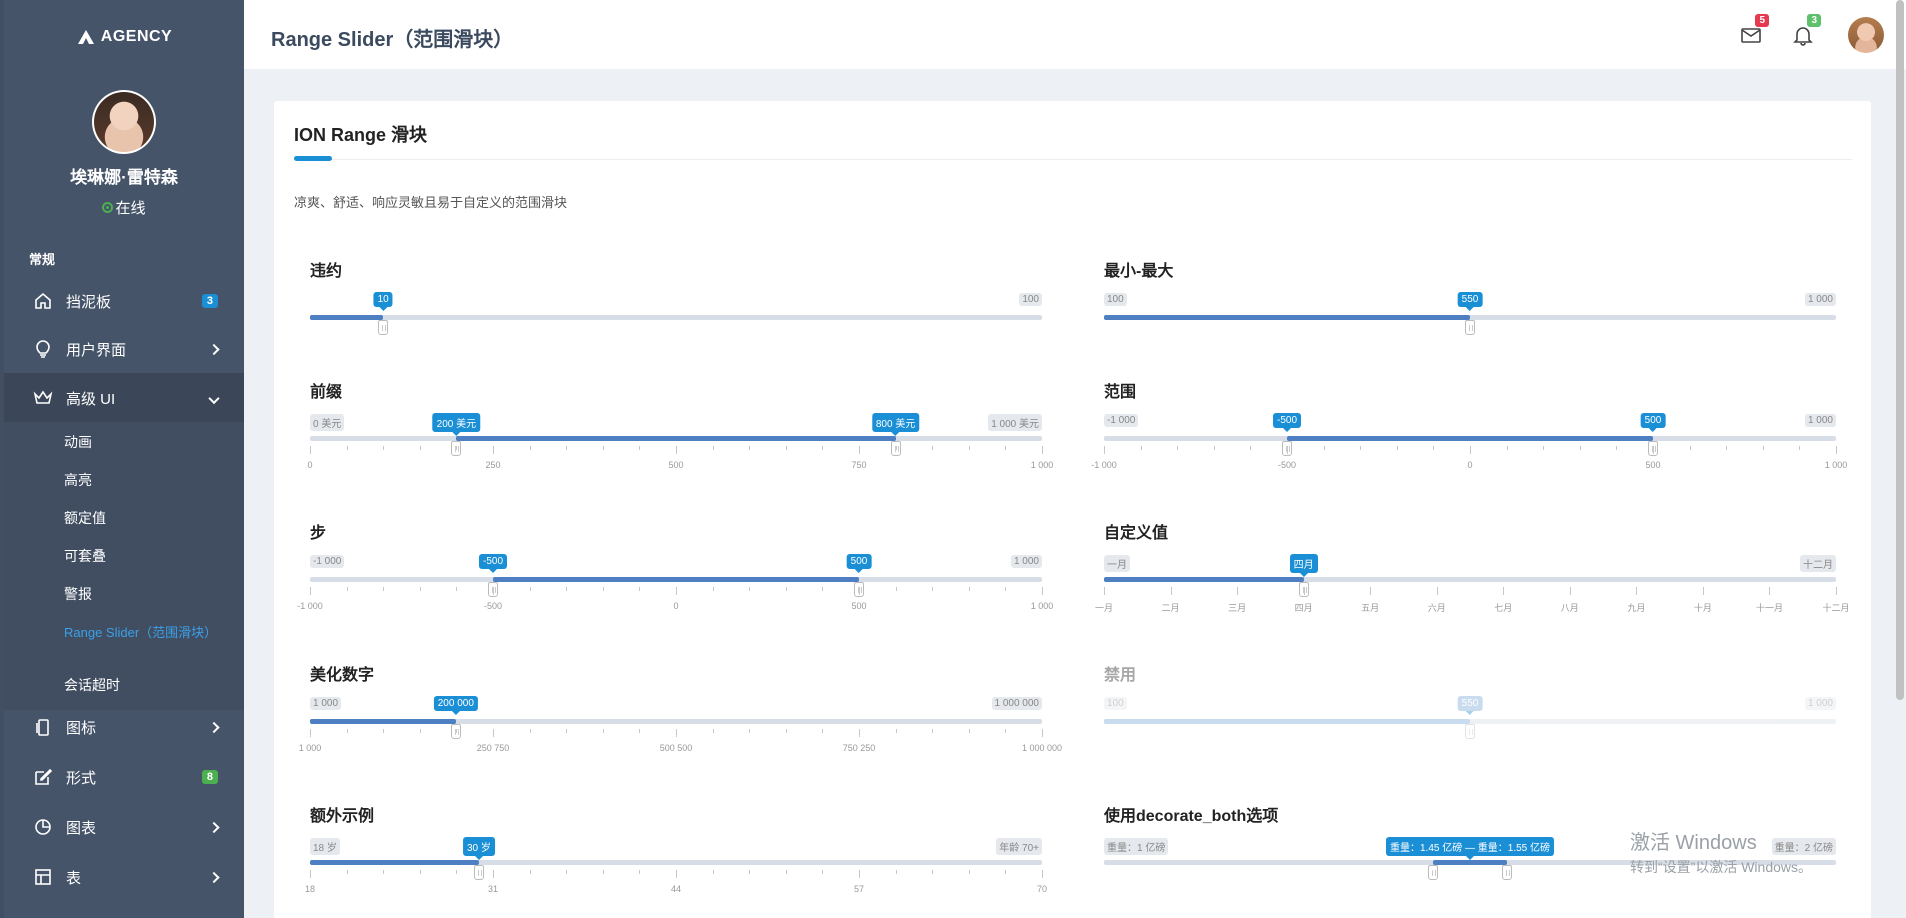 The height and width of the screenshot is (918, 1906). Describe the element at coordinates (139, 594) in the screenshot. I see `submenu-item-alerts: 警报` at that location.